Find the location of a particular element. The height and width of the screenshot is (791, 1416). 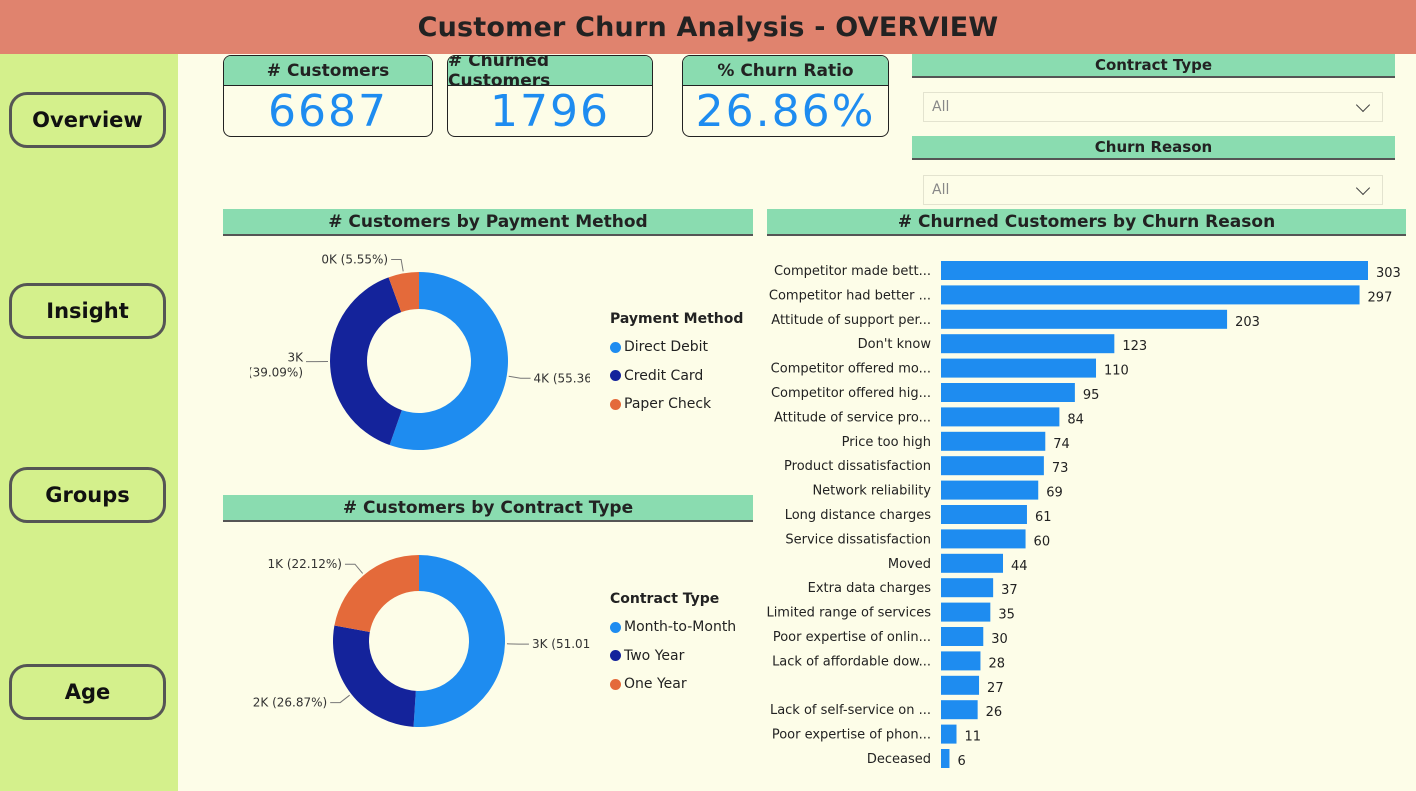

nav-age-button: Age is located at coordinates (87, 692).